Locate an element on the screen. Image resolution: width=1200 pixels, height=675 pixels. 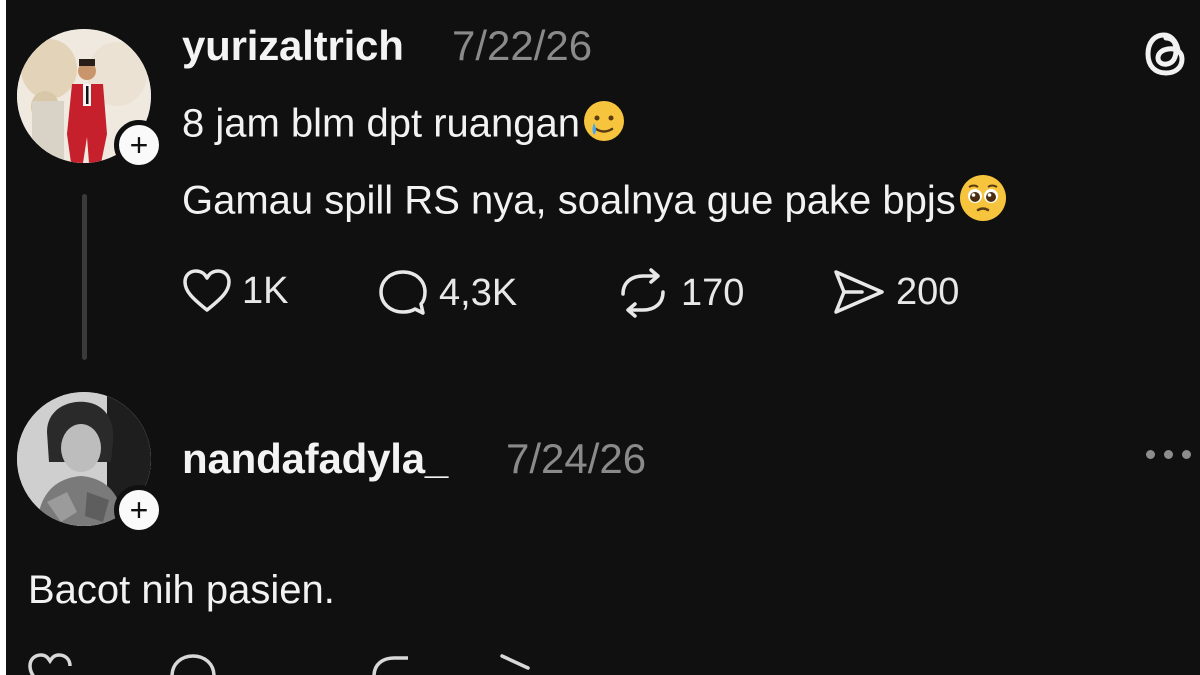
pleading-face-icon is located at coordinates (983, 203).